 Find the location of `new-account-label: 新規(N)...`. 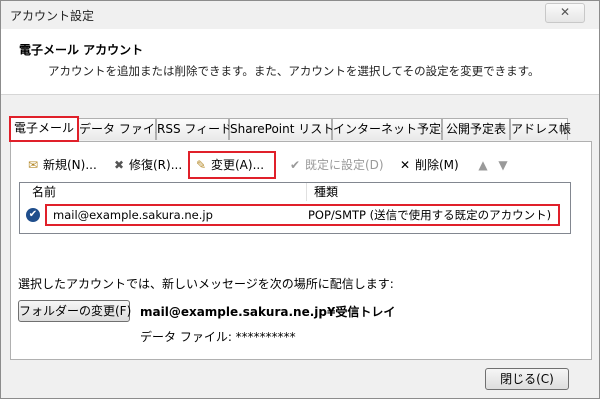

new-account-label: 新規(N)... is located at coordinates (70, 165).